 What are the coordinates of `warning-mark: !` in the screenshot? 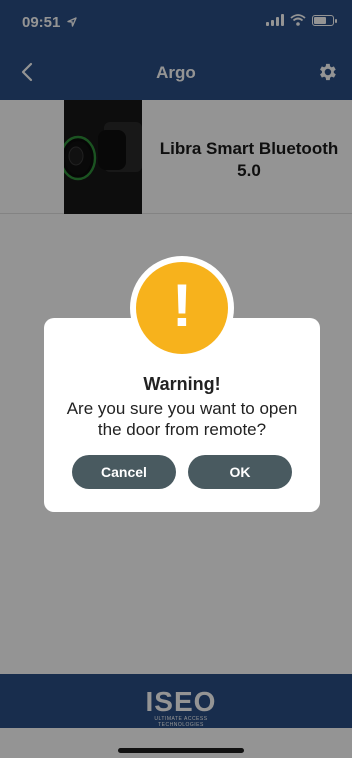 It's located at (182, 305).